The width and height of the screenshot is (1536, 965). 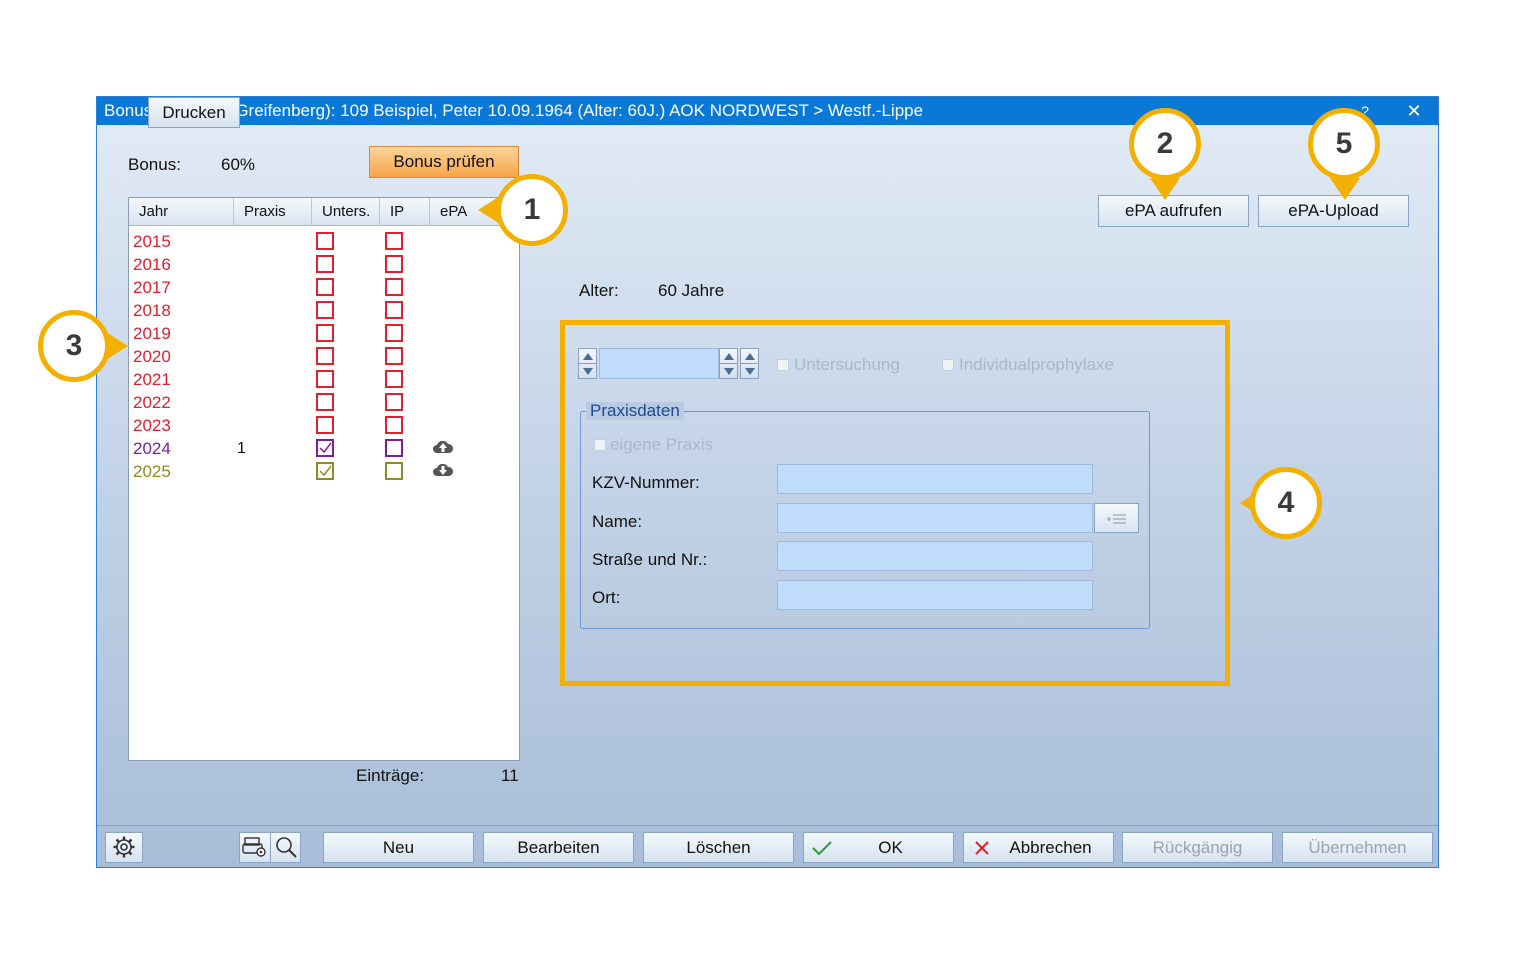 I want to click on marker-3: 3, so click(x=74, y=346).